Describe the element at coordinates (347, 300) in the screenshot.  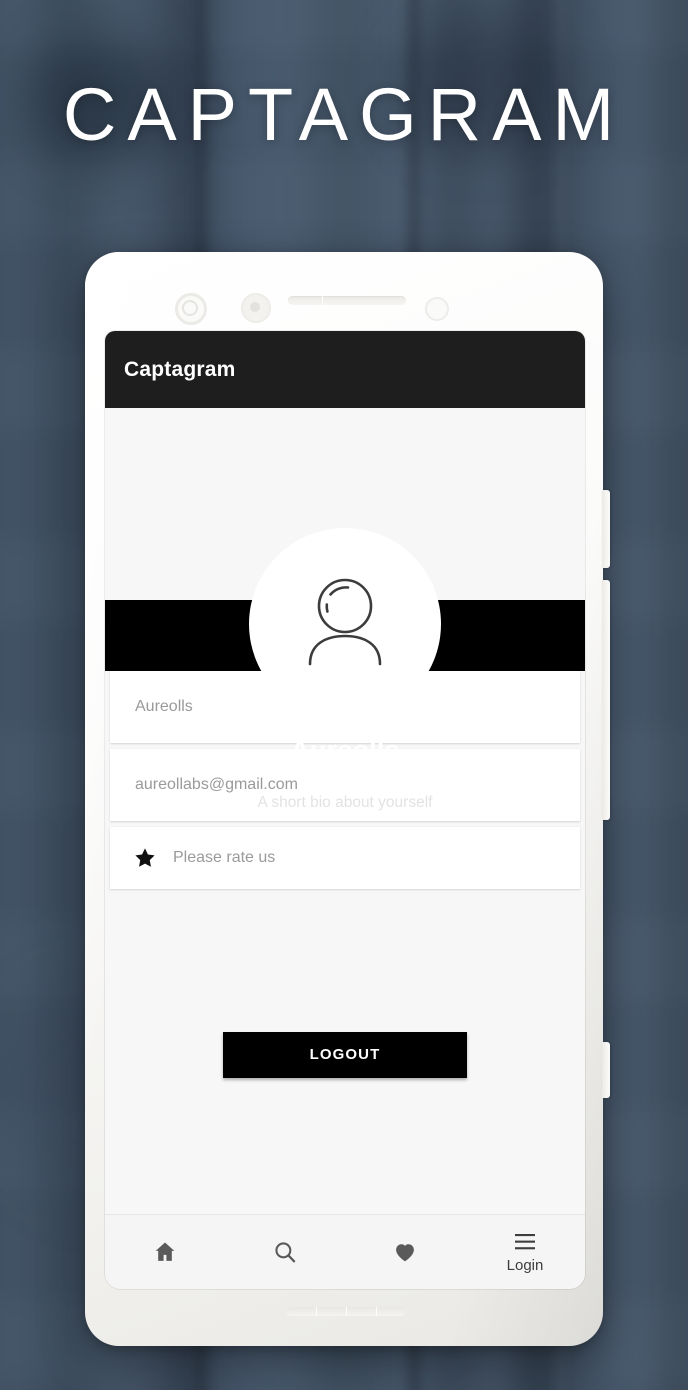
I see `earpiece-speaker` at that location.